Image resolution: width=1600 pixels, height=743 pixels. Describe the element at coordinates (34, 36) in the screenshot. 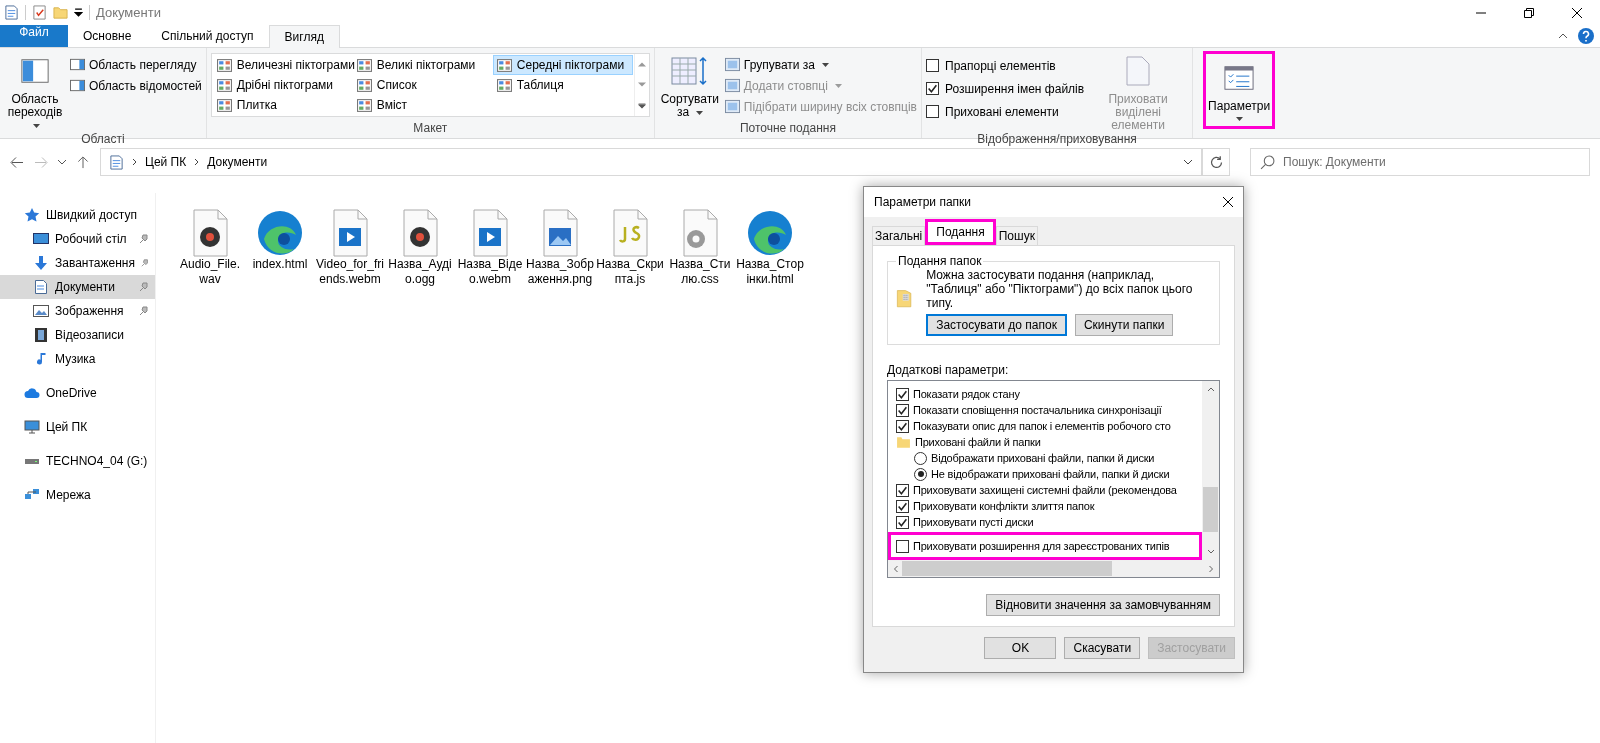

I see `ribbon-tab: Файл` at that location.